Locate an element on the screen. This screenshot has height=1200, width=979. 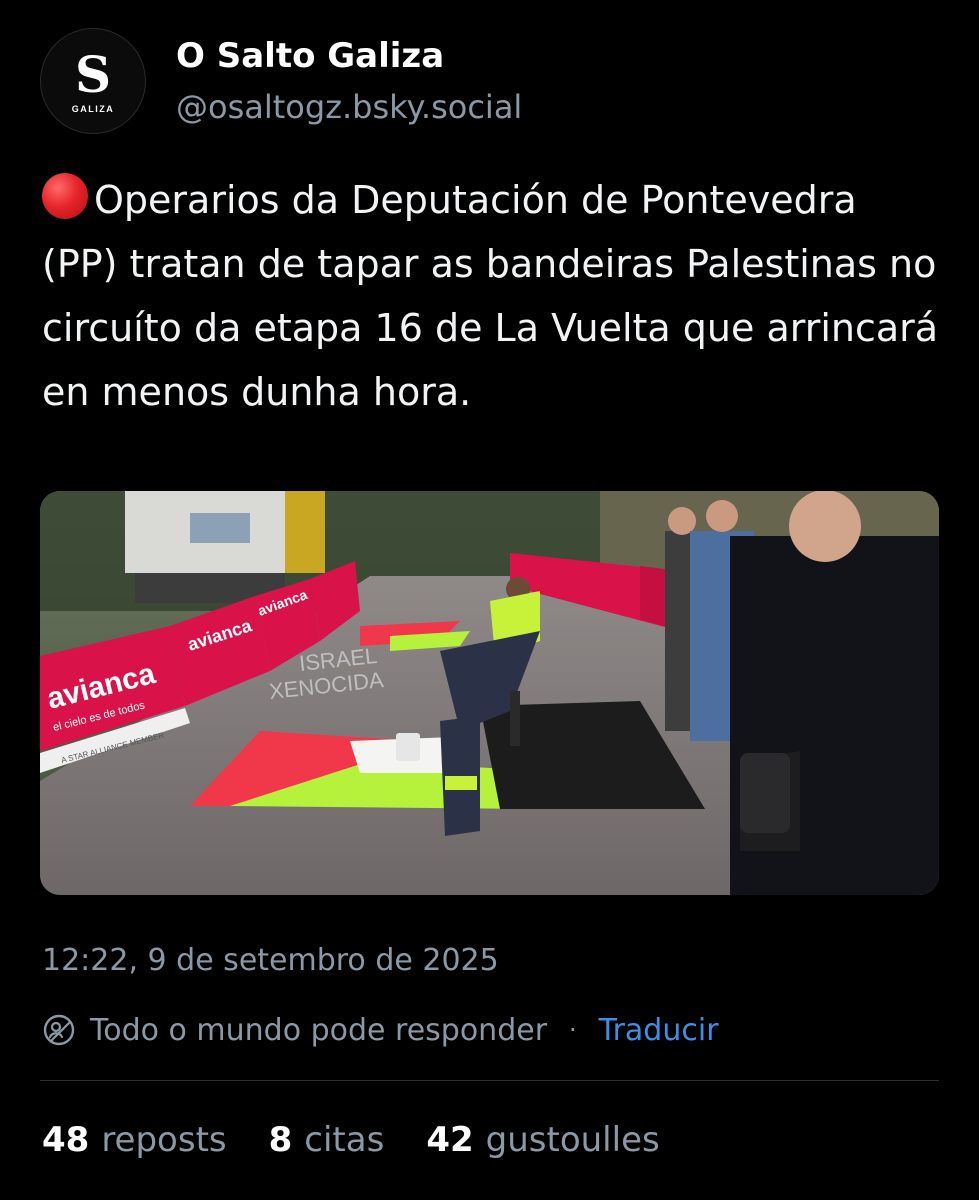
reply-restriction-icon is located at coordinates (59, 1030).